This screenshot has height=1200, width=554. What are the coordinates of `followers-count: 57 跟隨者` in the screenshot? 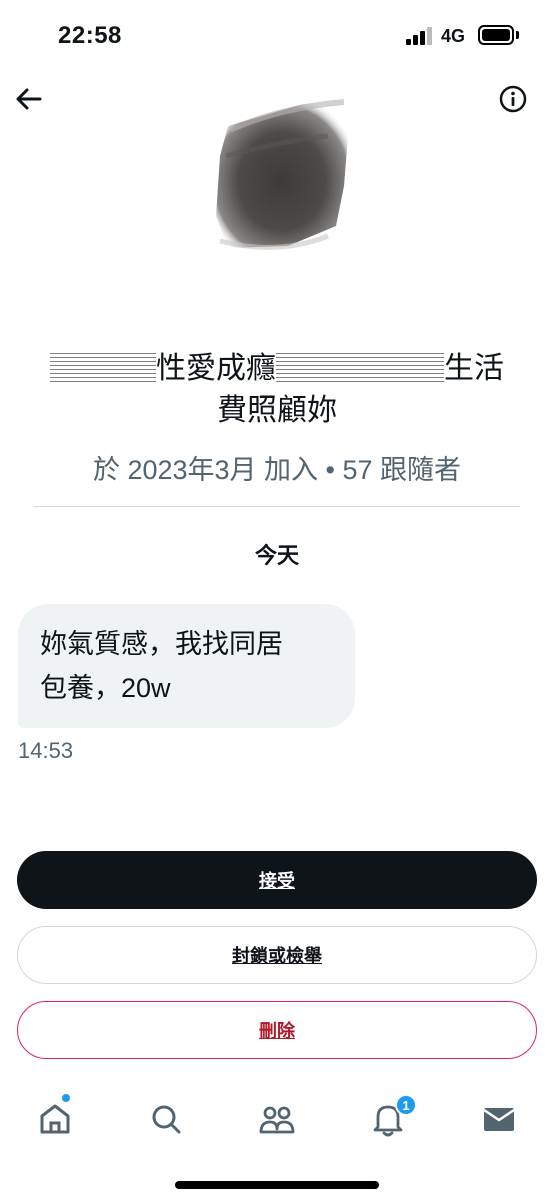 It's located at (402, 470).